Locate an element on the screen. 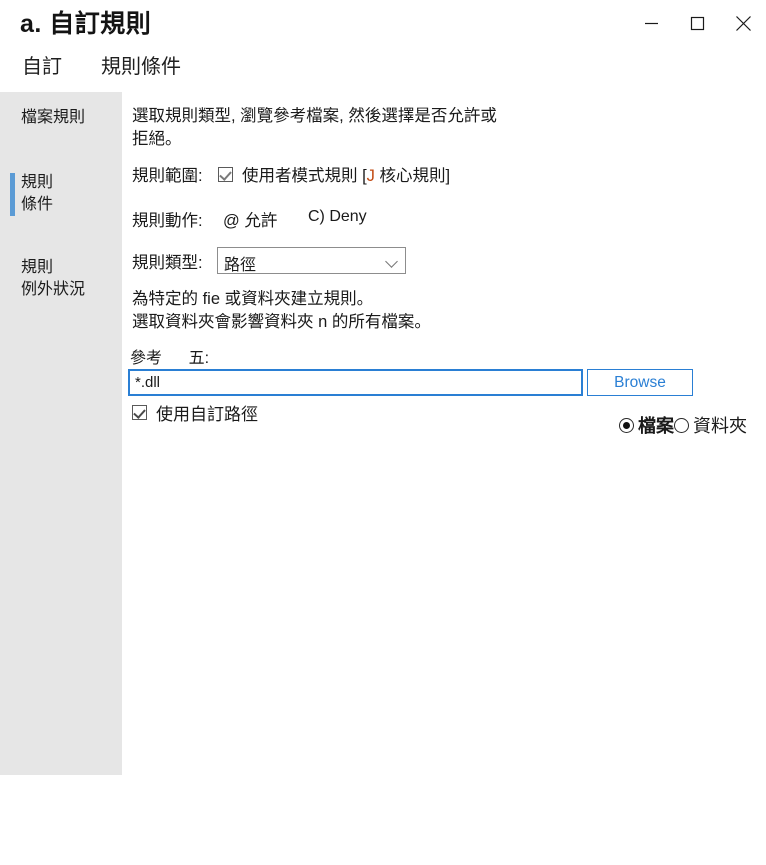  minimize-button is located at coordinates (651, 23).